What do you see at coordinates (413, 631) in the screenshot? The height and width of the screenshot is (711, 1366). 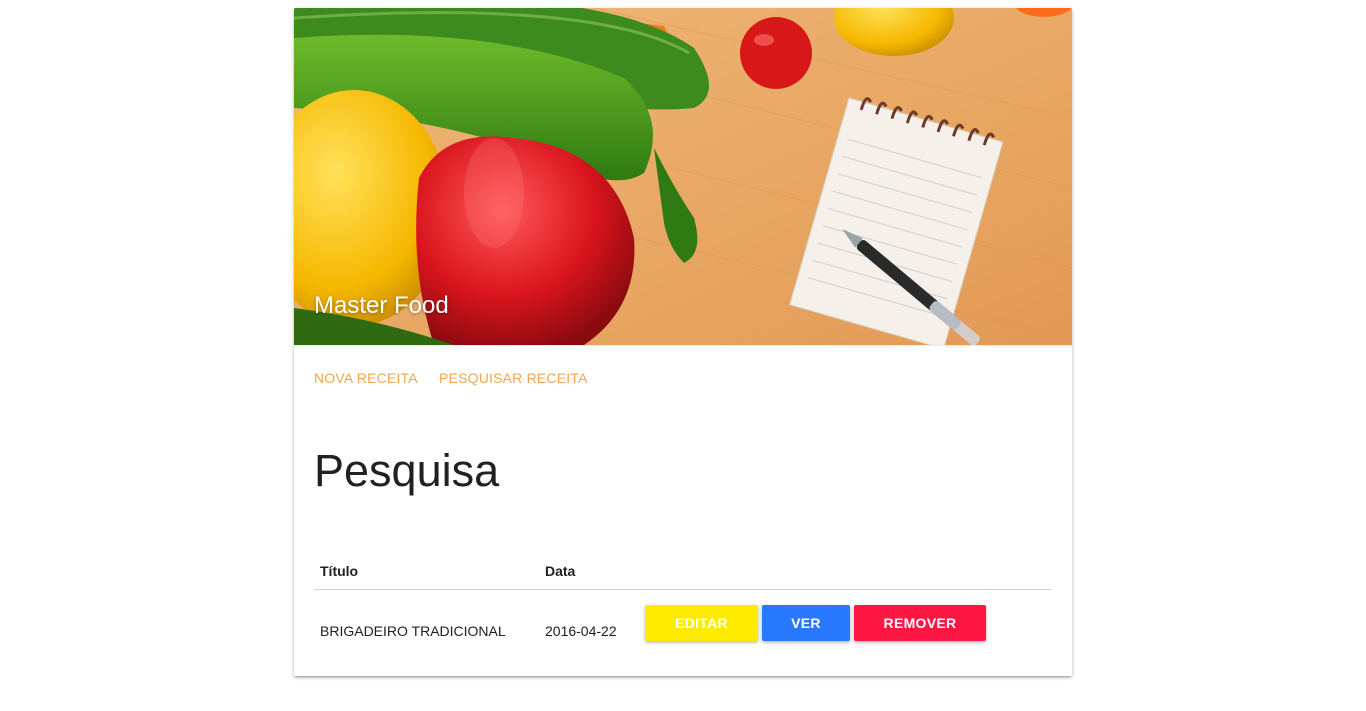 I see `recipe-title-cell: BRIGADEIRO TRADICIONAL` at bounding box center [413, 631].